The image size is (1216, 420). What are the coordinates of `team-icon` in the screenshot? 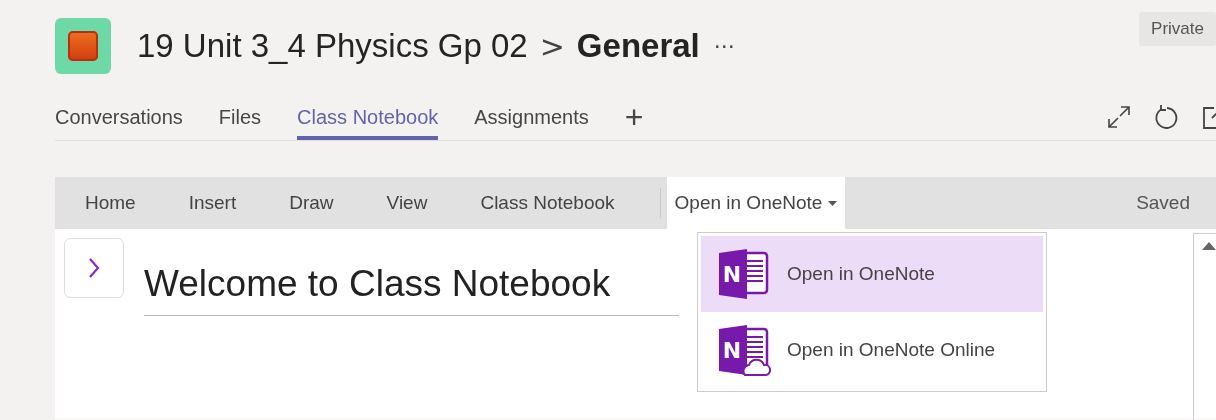 It's located at (83, 46).